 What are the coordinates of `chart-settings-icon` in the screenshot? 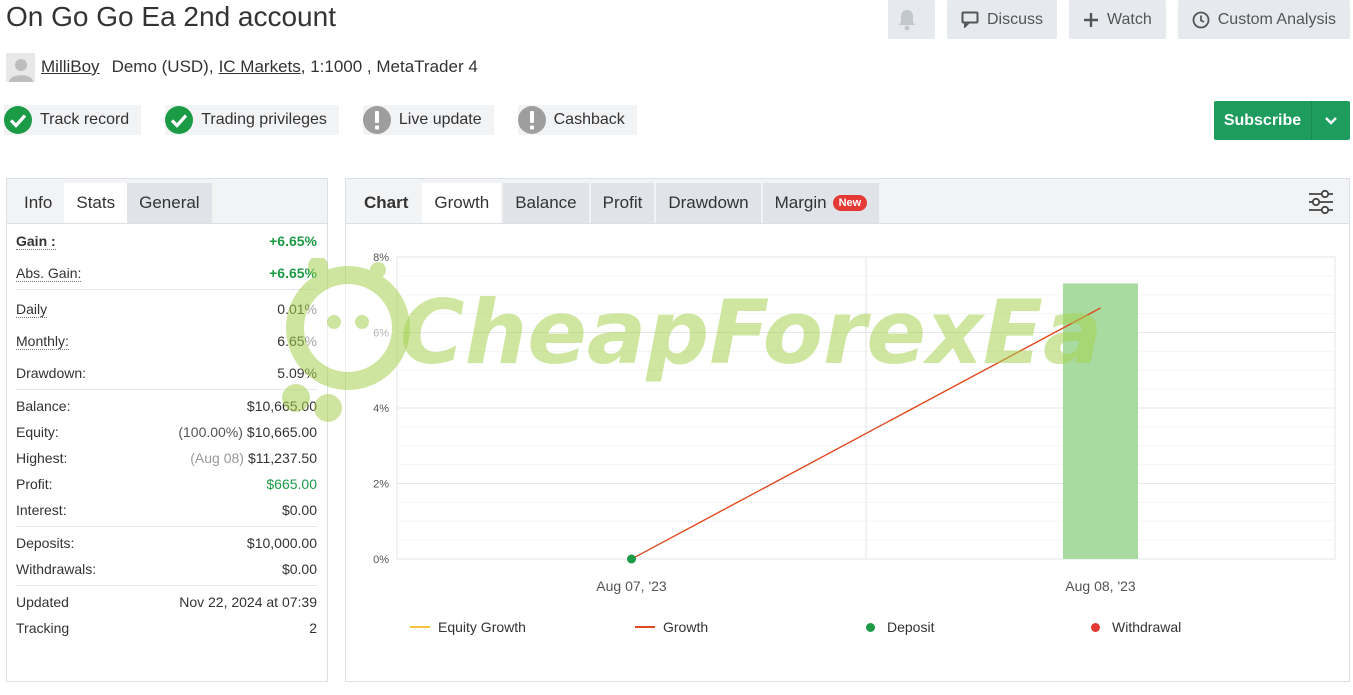 It's located at (1321, 202).